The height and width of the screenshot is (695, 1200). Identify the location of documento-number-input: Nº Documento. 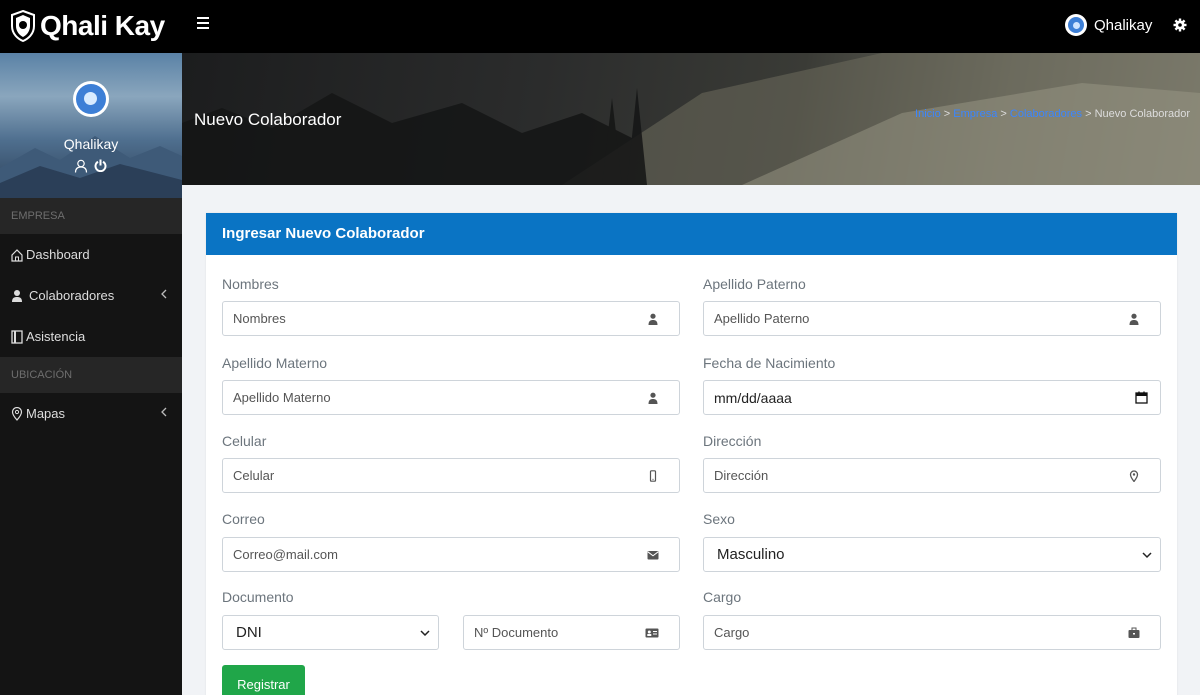
(571, 632).